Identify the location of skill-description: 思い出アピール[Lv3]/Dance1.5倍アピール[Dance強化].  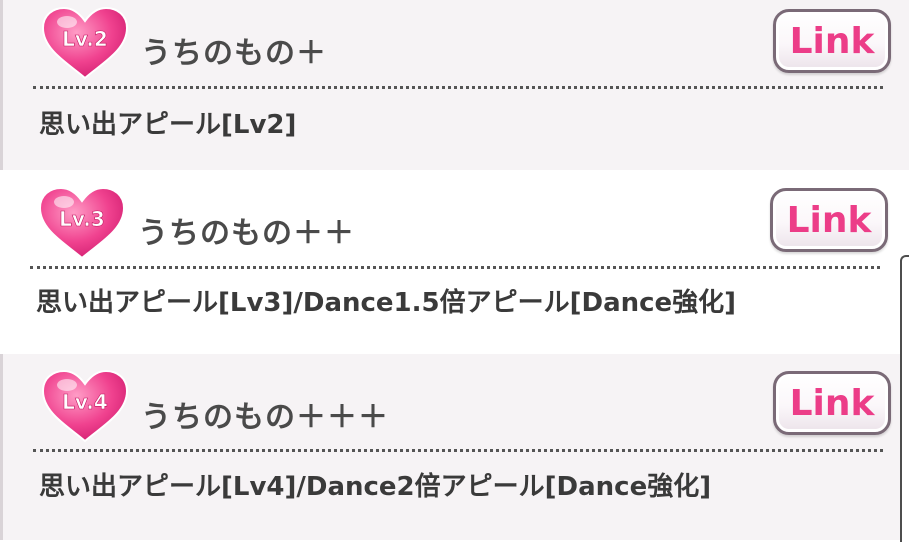
(386, 303).